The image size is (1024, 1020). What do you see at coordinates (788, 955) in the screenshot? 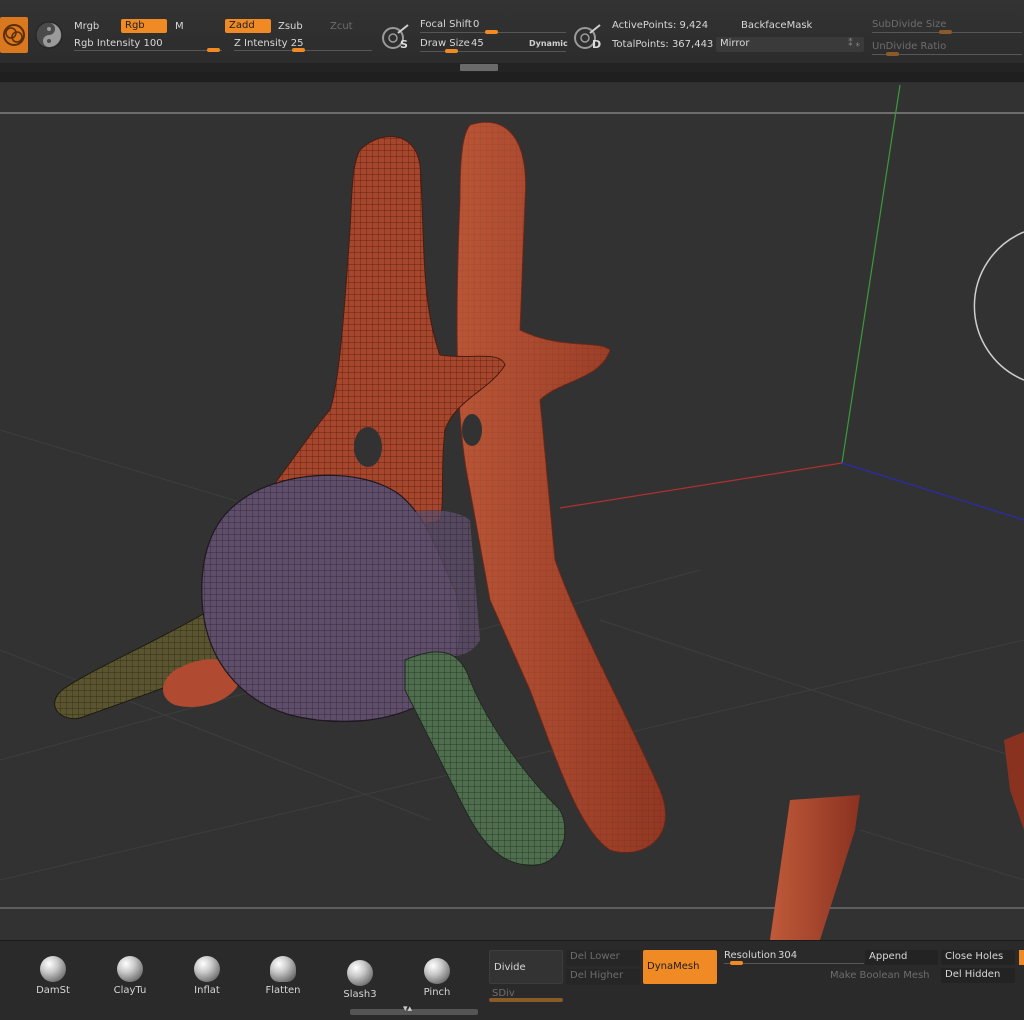
I see `resolution-value: 304` at bounding box center [788, 955].